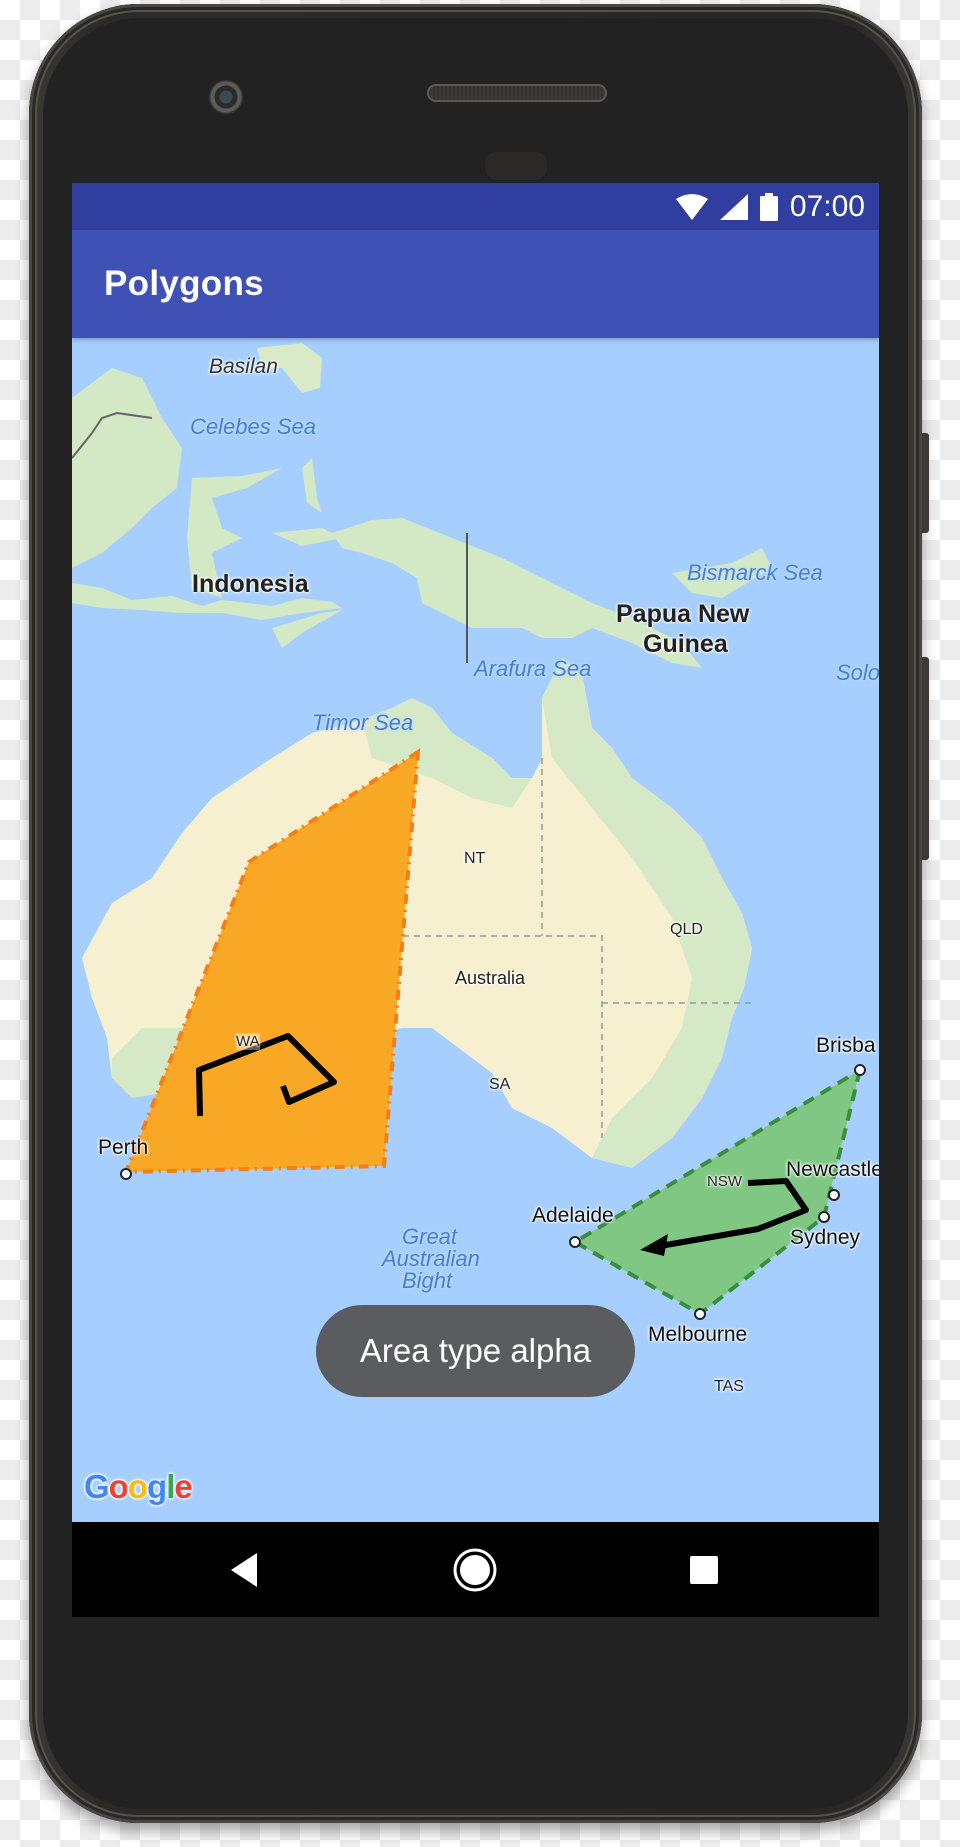 The height and width of the screenshot is (1847, 960). What do you see at coordinates (825, 1237) in the screenshot?
I see `label-sydney: Sydney` at bounding box center [825, 1237].